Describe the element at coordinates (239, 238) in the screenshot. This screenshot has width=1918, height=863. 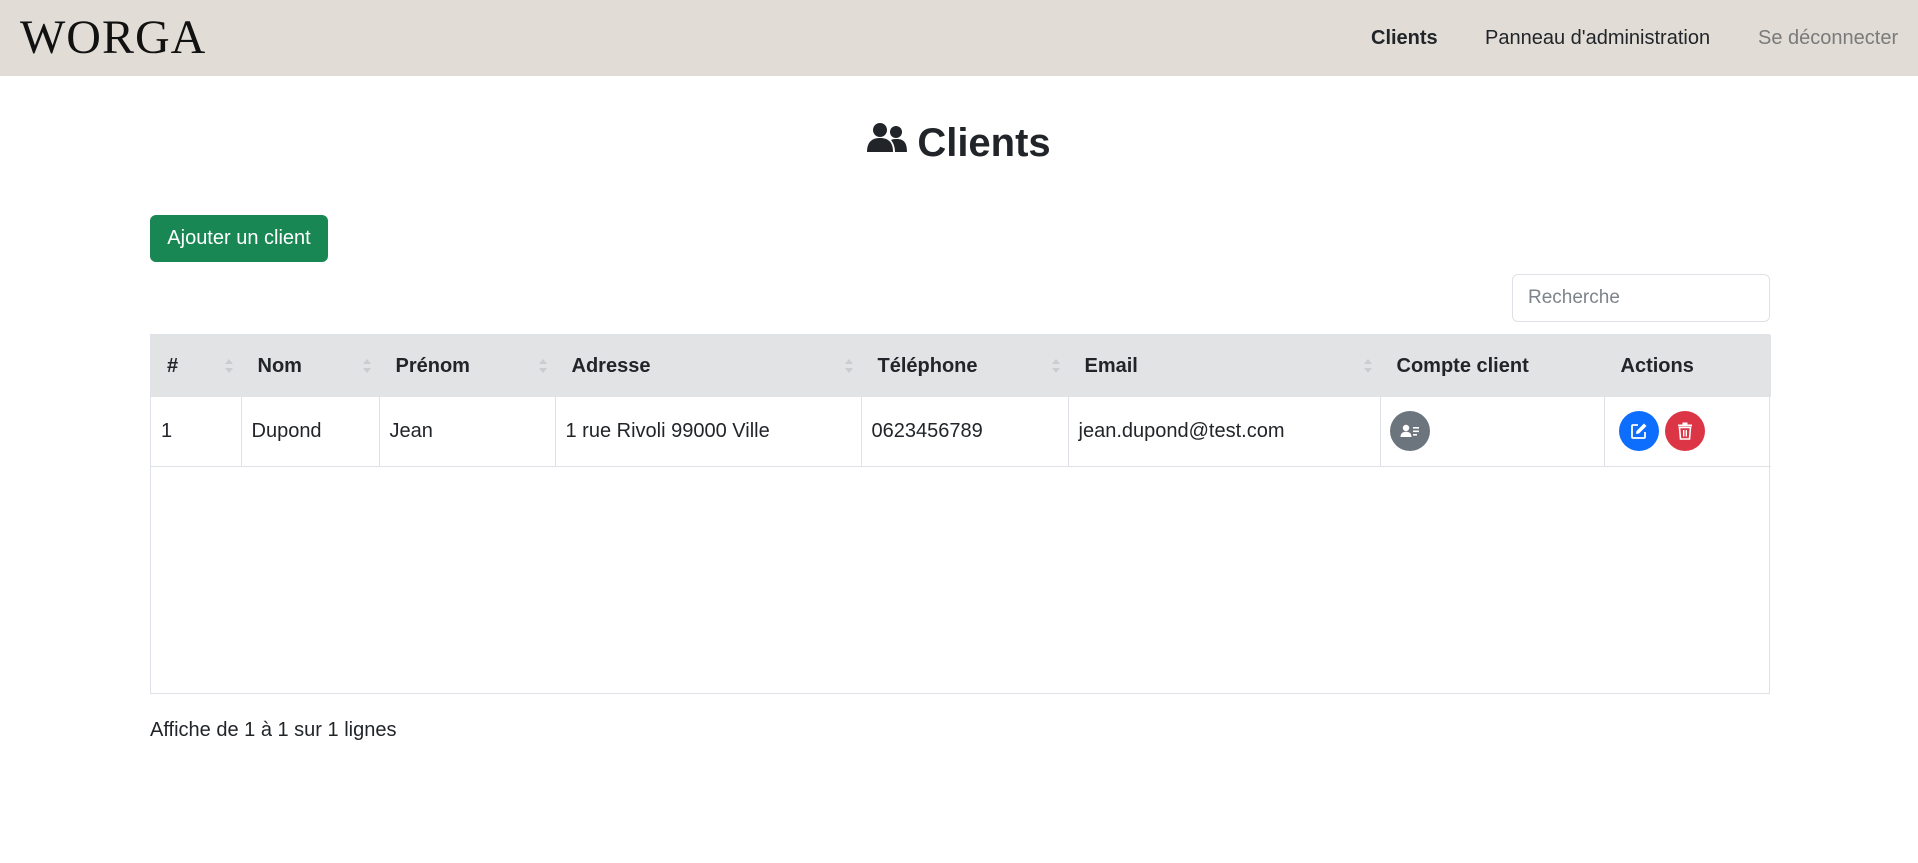
I see `add-client-button: Ajouter un client` at that location.